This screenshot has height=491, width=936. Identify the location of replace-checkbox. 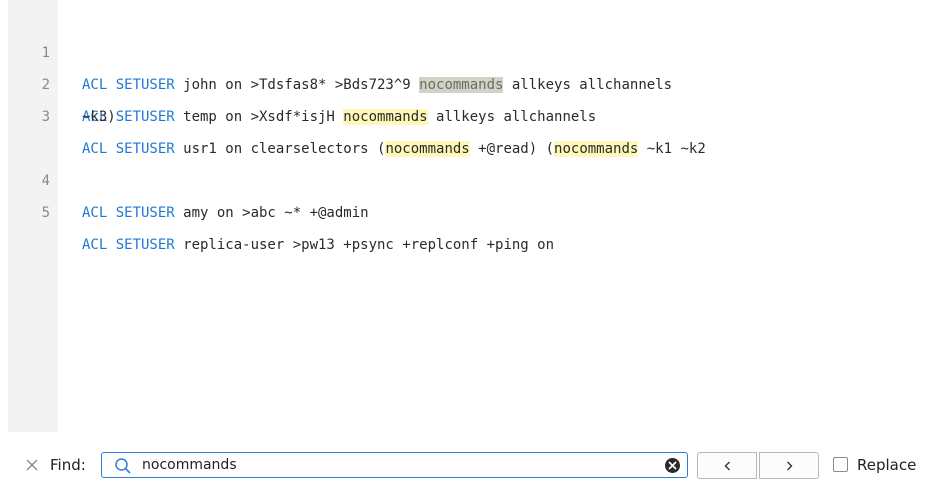
(840, 464).